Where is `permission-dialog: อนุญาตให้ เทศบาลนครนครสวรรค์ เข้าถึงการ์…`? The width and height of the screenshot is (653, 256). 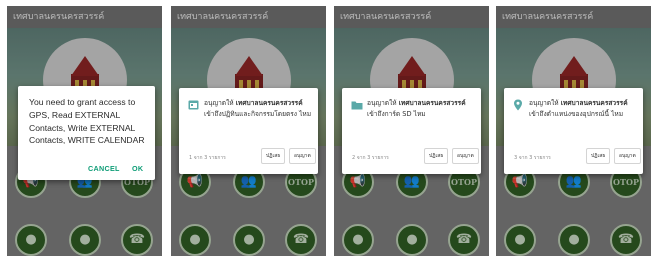
permission-dialog: อนุญาตให้ เทศบาลนครนครสวรรค์ เข้าถึงการ์… is located at coordinates (411, 131).